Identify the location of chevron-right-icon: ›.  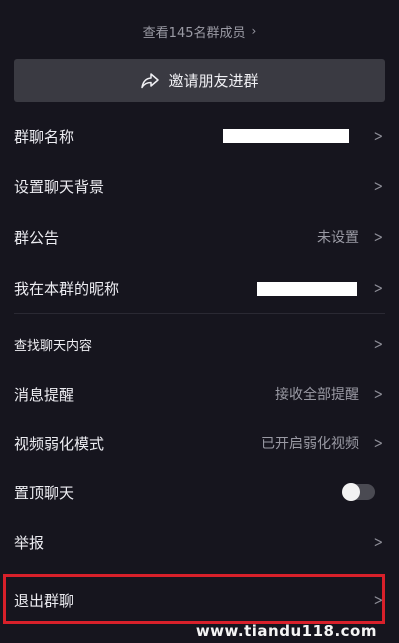
(254, 31).